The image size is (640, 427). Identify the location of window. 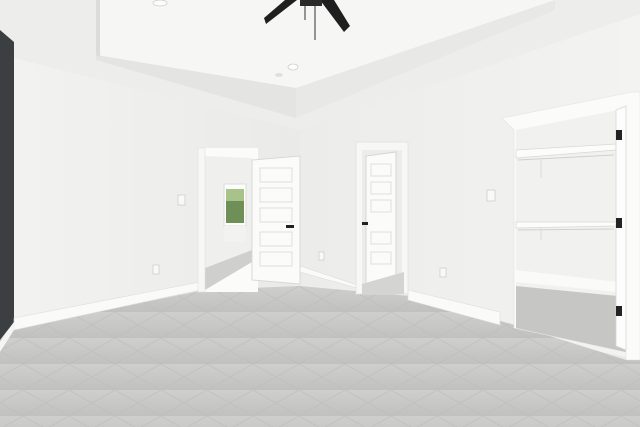
(235, 212).